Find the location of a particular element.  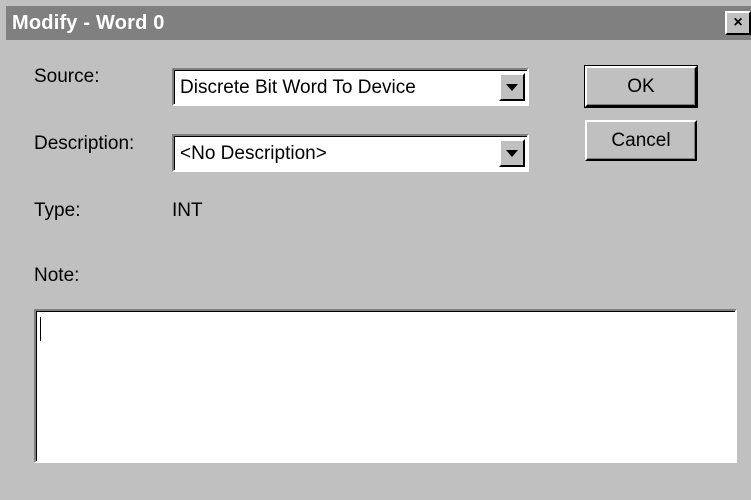

note-label: Note: is located at coordinates (57, 275).